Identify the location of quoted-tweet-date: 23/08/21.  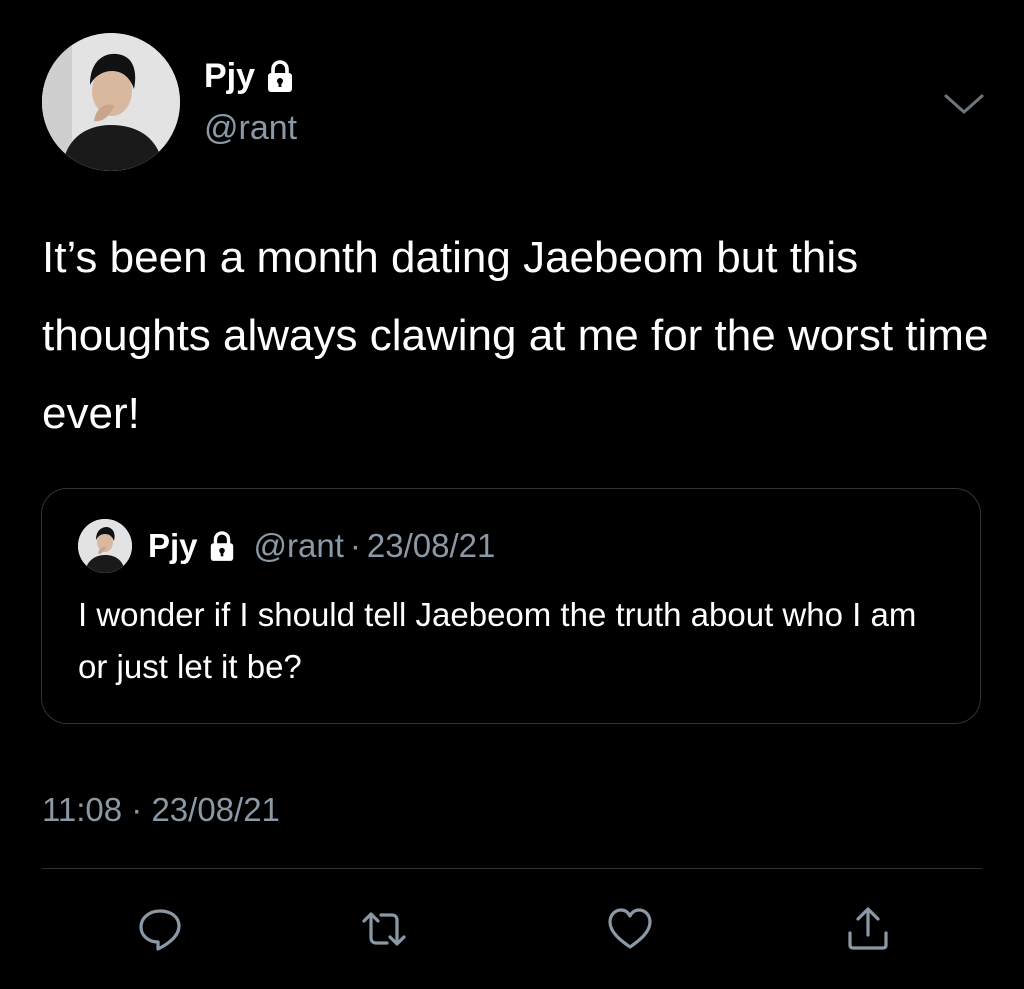
(431, 545).